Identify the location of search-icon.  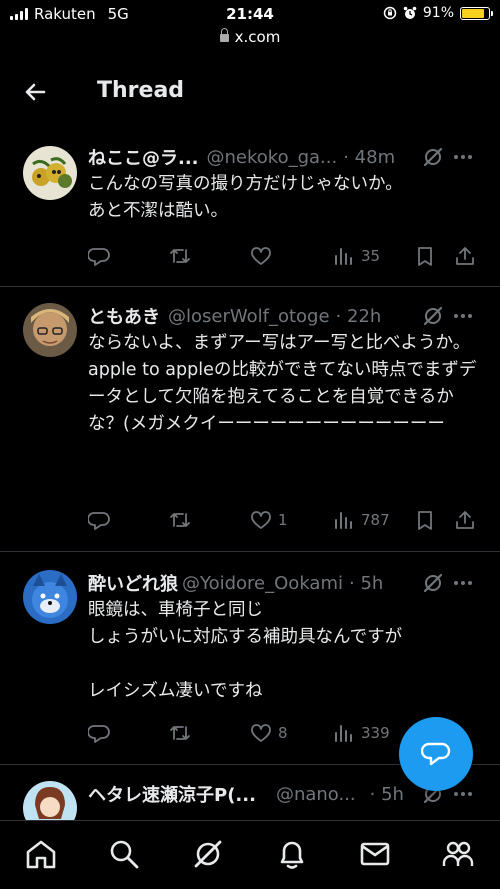
(124, 854).